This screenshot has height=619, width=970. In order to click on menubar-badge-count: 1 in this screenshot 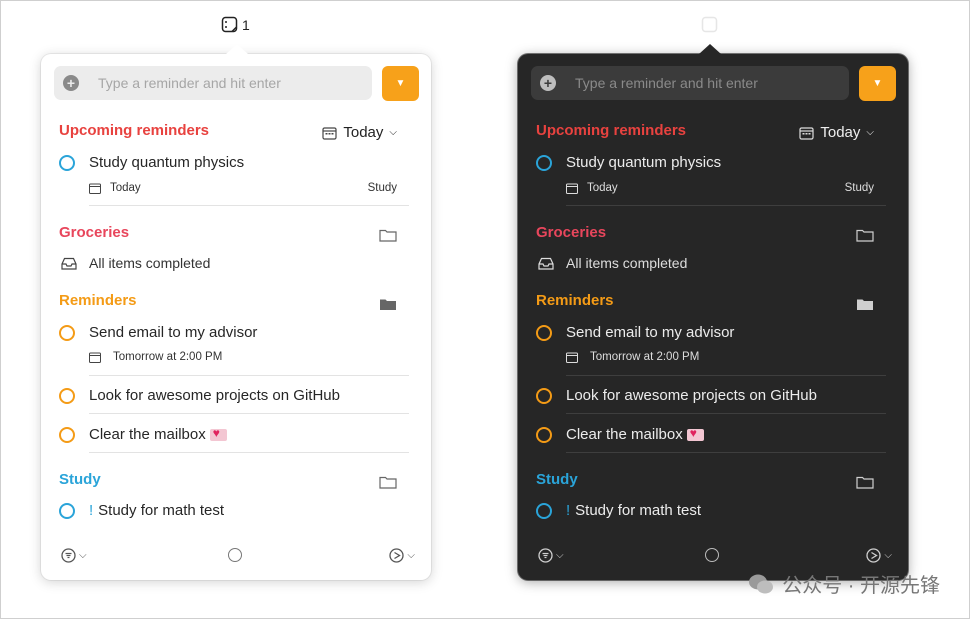, I will do `click(246, 24)`.